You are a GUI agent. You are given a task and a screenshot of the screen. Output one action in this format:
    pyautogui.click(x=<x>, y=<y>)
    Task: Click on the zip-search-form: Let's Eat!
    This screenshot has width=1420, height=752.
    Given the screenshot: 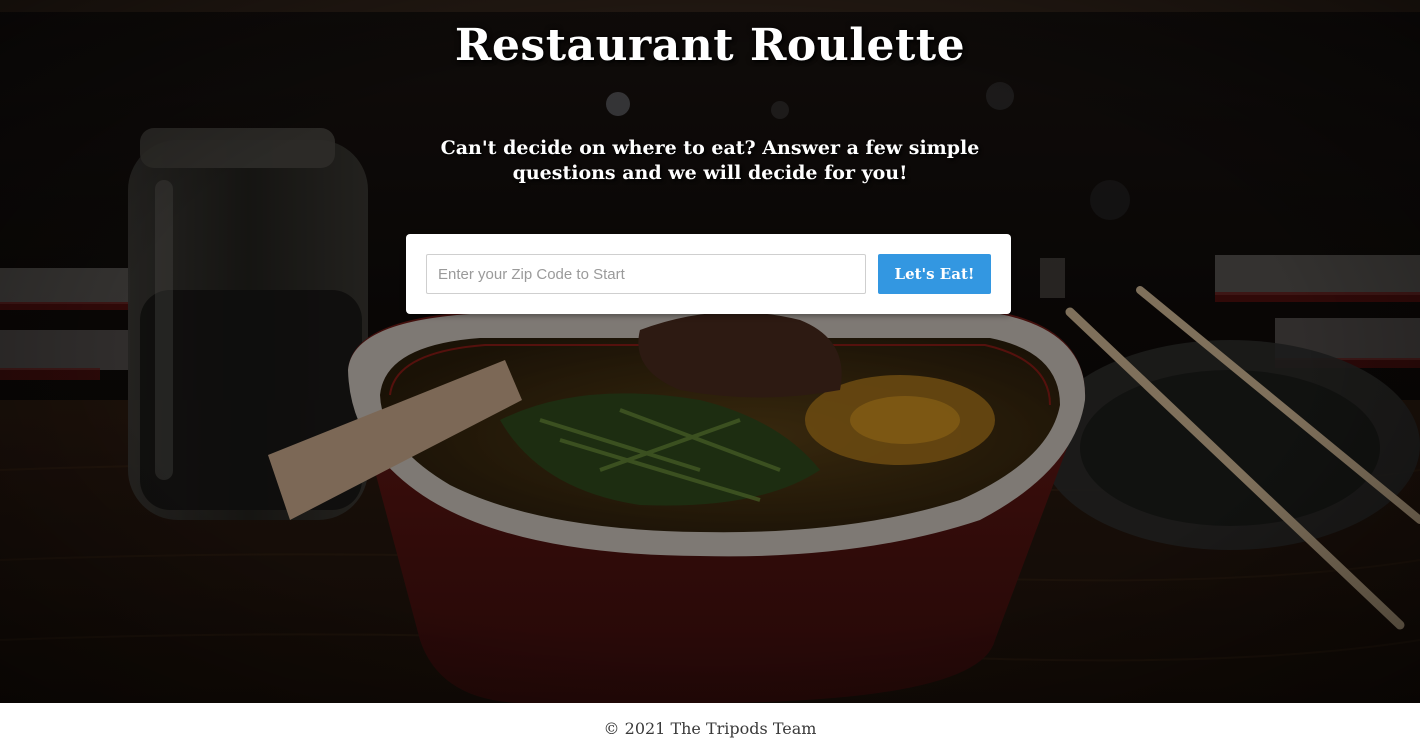 What is the action you would take?
    pyautogui.click(x=708, y=274)
    